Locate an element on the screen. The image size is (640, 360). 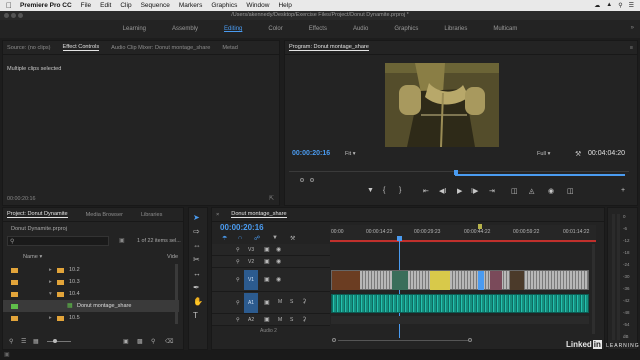
extract-icon: ◬ is located at coordinates (531, 191).